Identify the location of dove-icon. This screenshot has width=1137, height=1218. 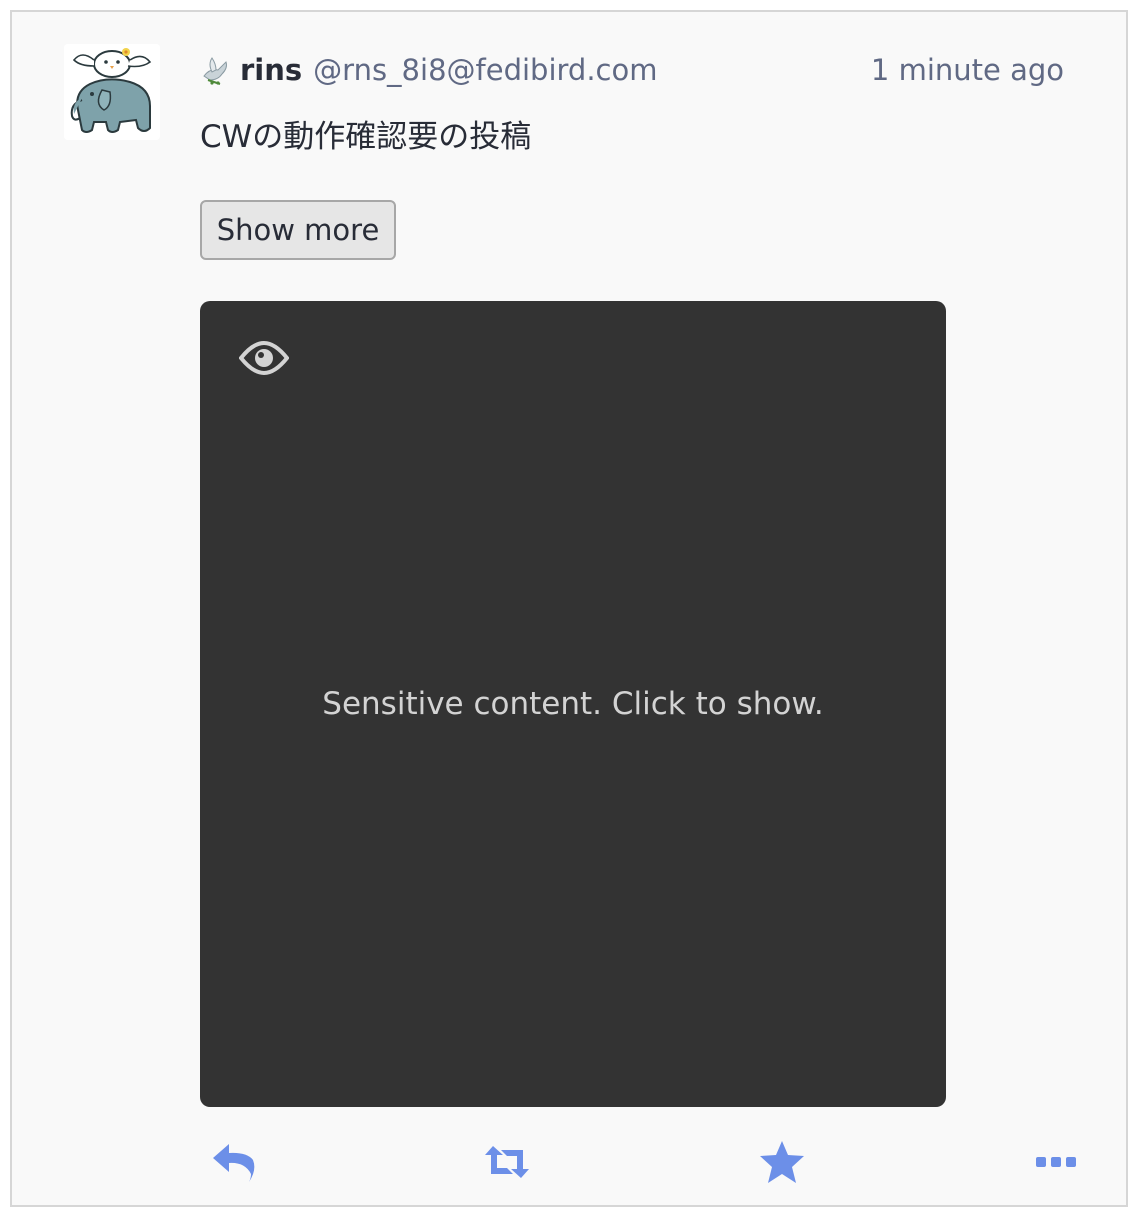
(216, 70).